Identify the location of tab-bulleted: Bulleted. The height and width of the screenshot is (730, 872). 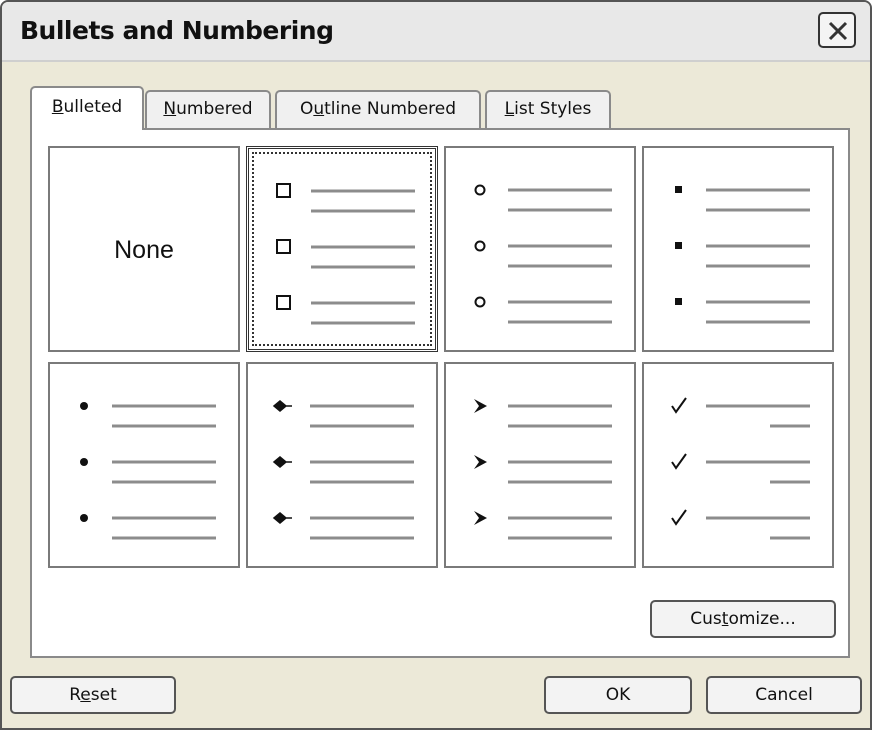
(87, 108).